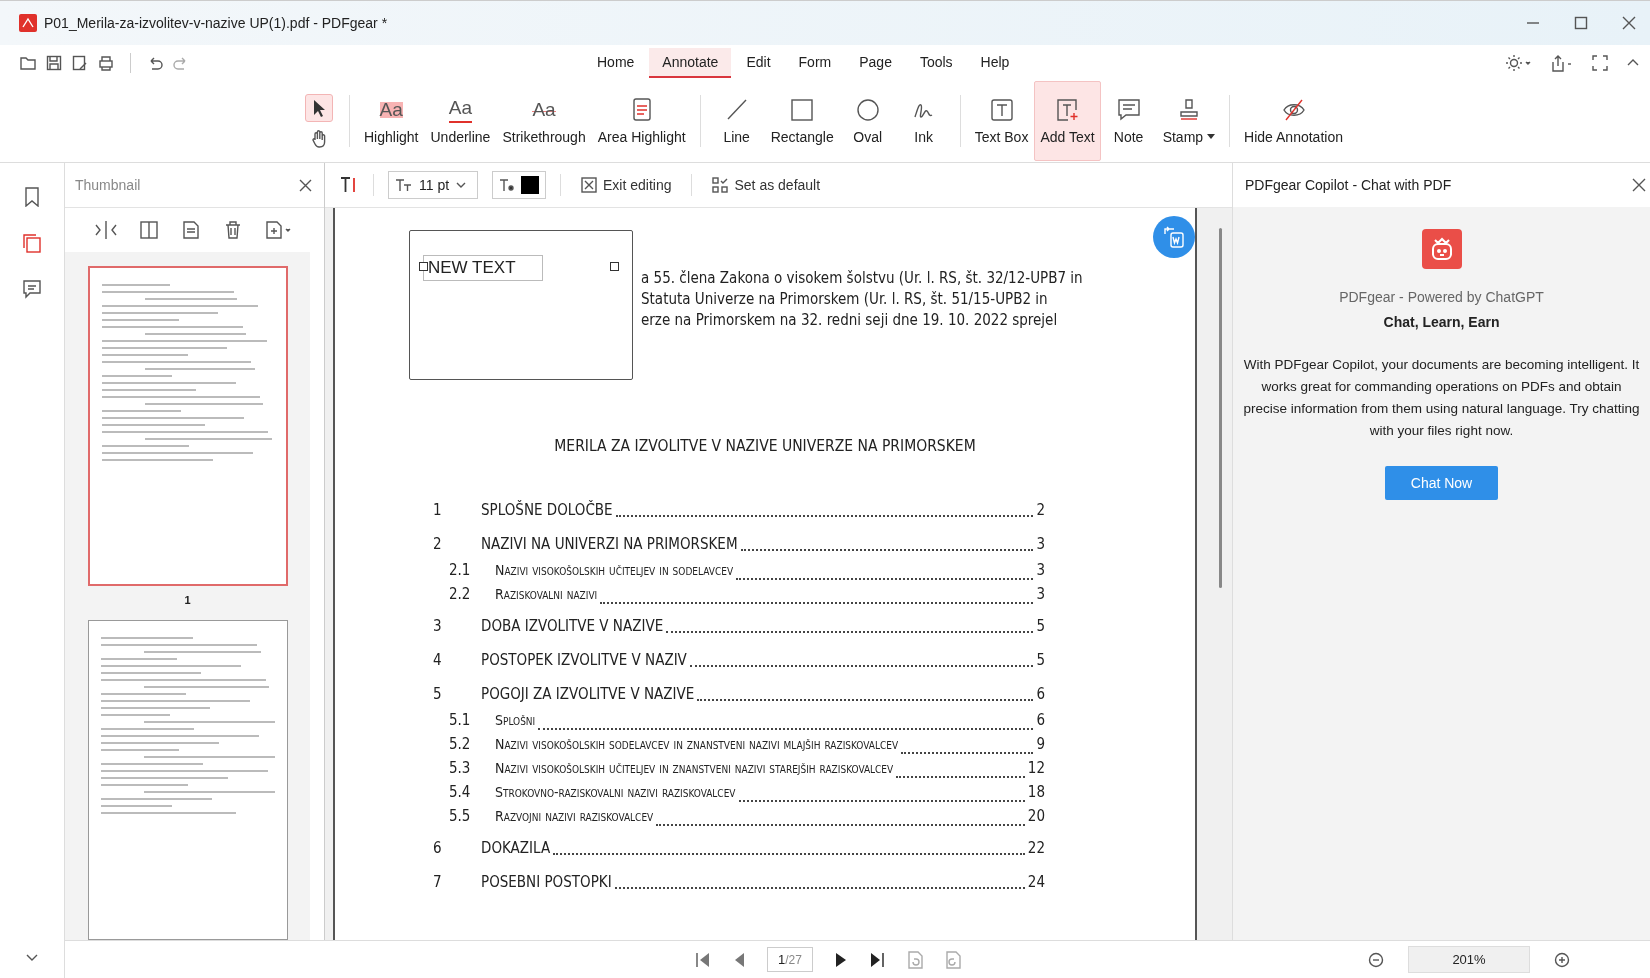 The height and width of the screenshot is (978, 1650). What do you see at coordinates (758, 63) in the screenshot?
I see `menu-tab: Edit` at bounding box center [758, 63].